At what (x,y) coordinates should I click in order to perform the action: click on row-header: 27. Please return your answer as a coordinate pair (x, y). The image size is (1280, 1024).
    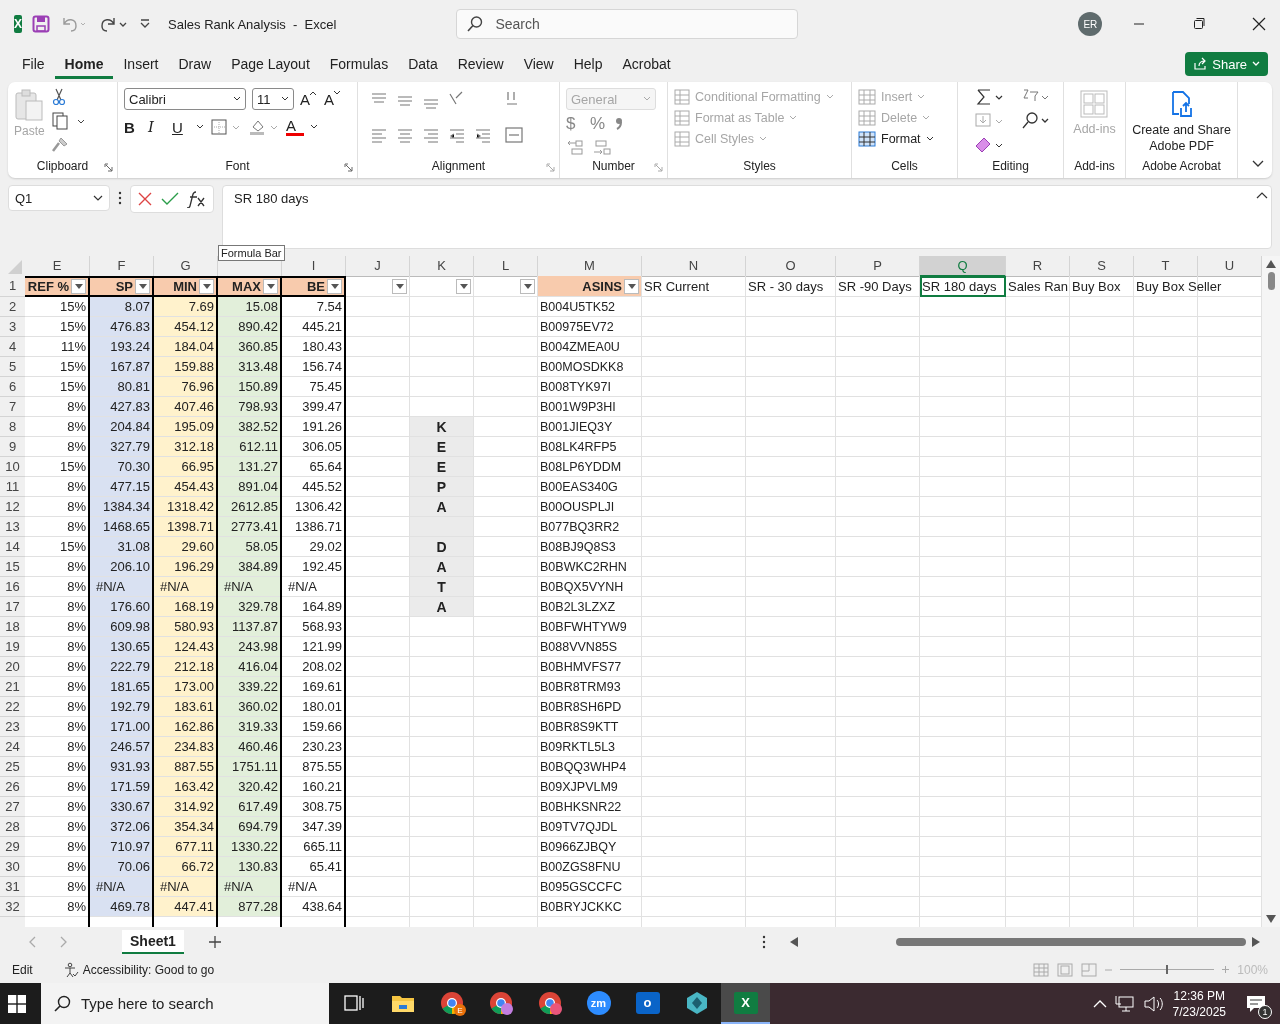
    Looking at the image, I should click on (12, 807).